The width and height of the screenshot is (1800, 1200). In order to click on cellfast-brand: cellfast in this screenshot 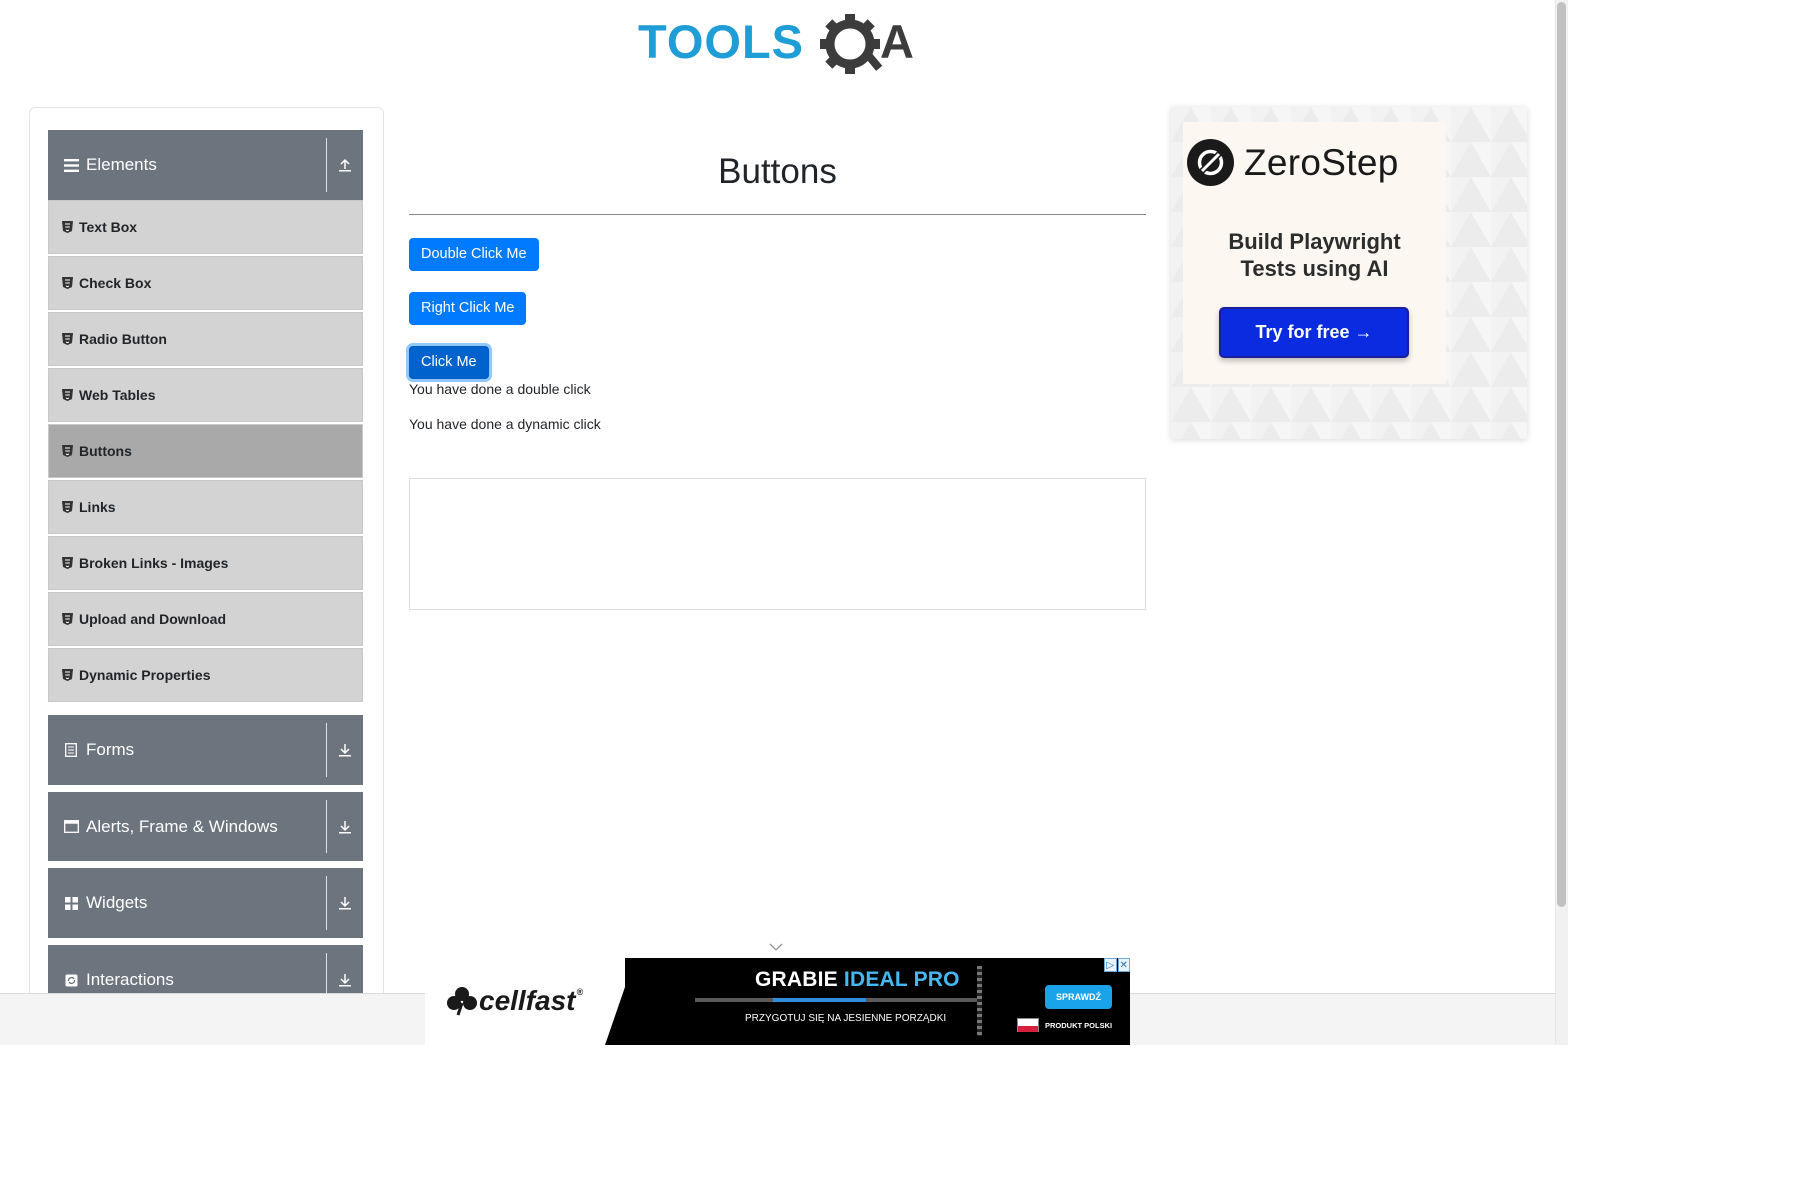, I will do `click(527, 1000)`.